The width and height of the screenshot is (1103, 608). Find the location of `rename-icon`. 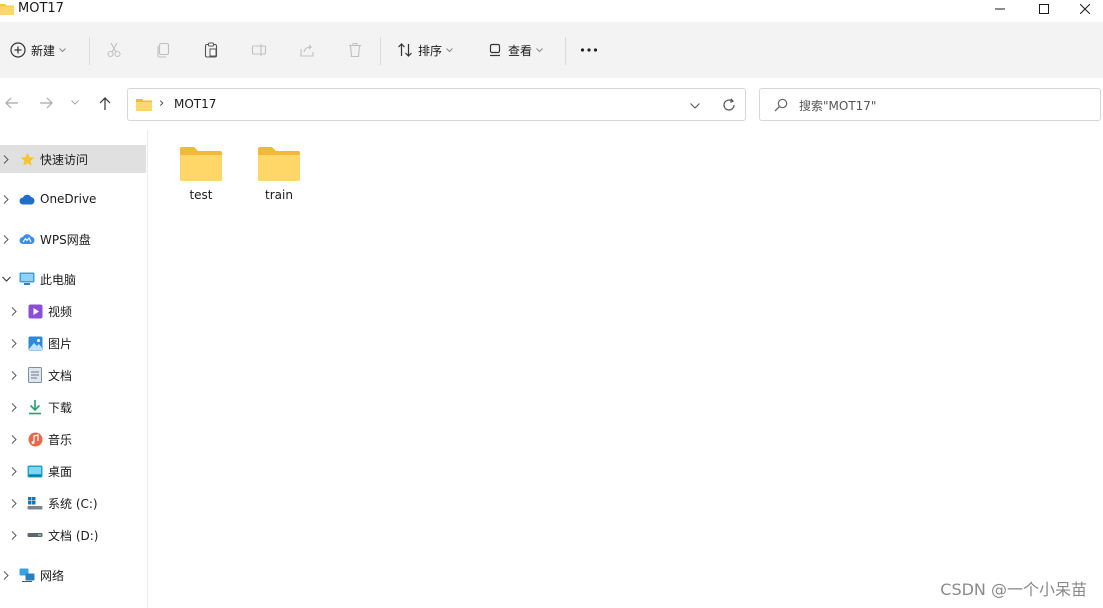

rename-icon is located at coordinates (259, 50).